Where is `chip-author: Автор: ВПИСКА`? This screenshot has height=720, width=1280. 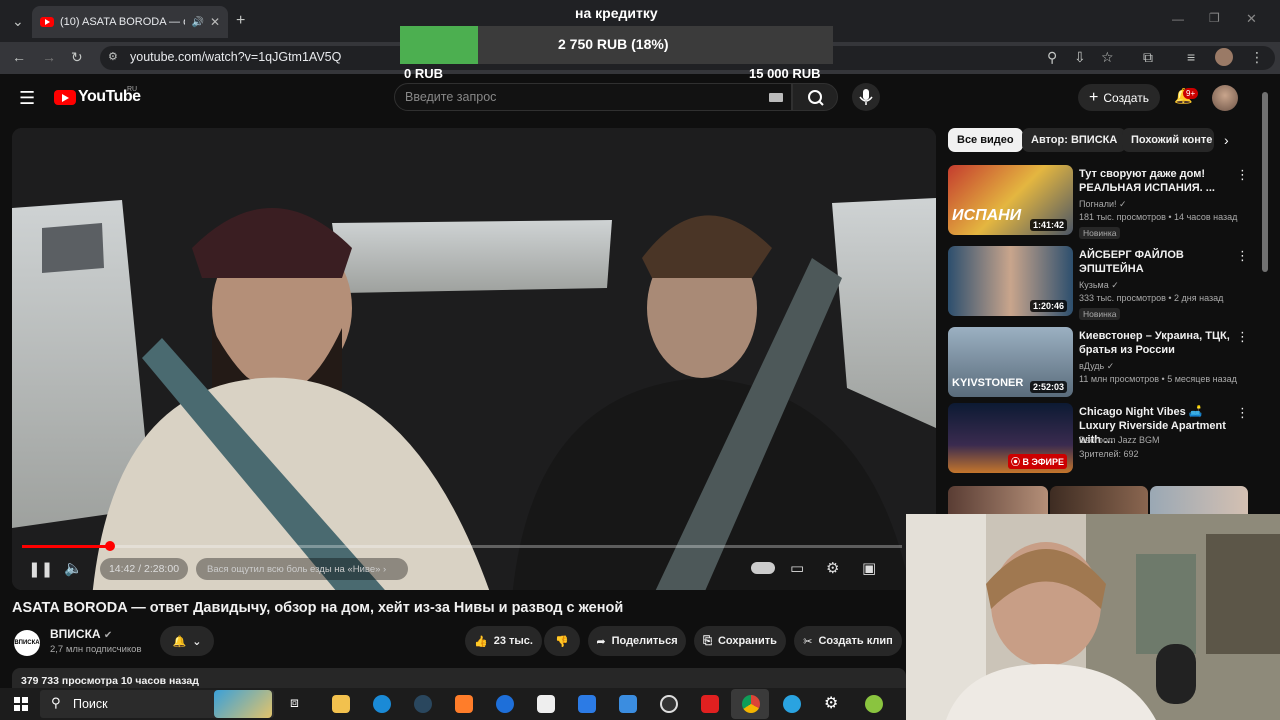
chip-author: Автор: ВПИСКА is located at coordinates (1074, 140).